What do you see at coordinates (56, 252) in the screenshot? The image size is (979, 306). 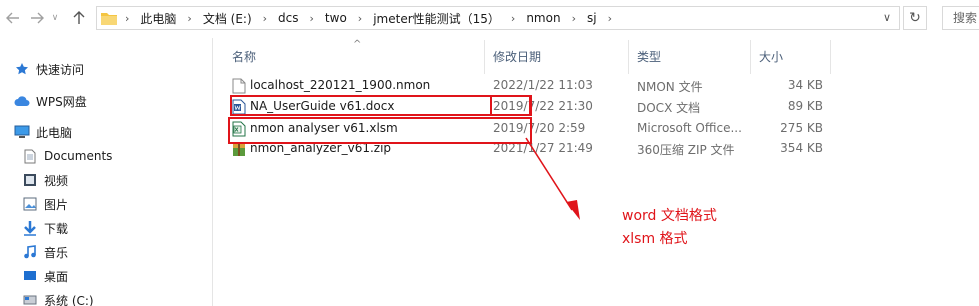 I see `nav-item-label: 音乐` at bounding box center [56, 252].